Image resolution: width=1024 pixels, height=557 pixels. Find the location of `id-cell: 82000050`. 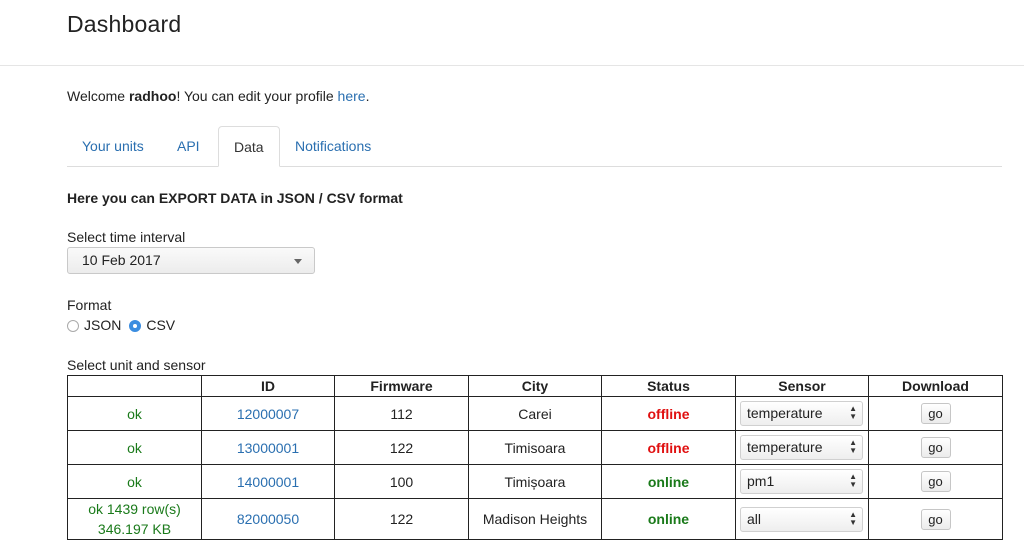

id-cell: 82000050 is located at coordinates (268, 519).